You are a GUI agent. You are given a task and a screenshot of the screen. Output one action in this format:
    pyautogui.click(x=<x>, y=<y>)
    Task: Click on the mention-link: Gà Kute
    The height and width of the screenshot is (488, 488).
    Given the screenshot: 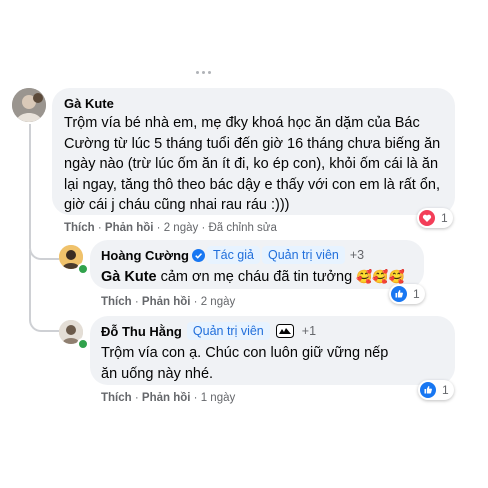 What is the action you would take?
    pyautogui.click(x=129, y=277)
    